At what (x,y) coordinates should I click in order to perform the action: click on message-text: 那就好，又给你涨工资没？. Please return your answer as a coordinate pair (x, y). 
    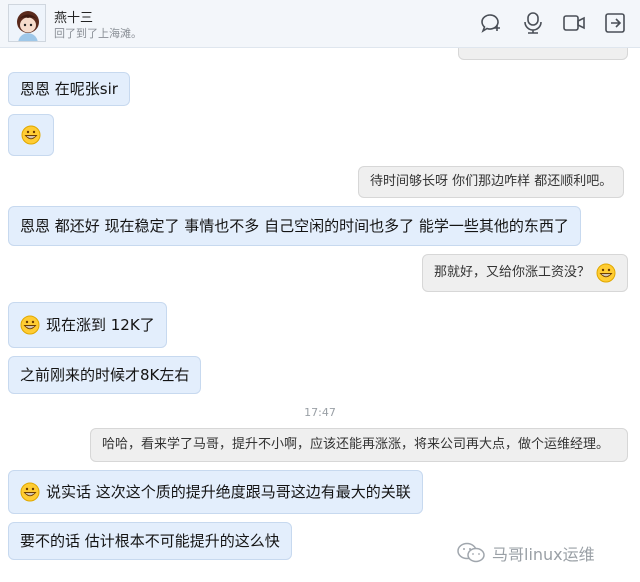
    Looking at the image, I should click on (512, 272).